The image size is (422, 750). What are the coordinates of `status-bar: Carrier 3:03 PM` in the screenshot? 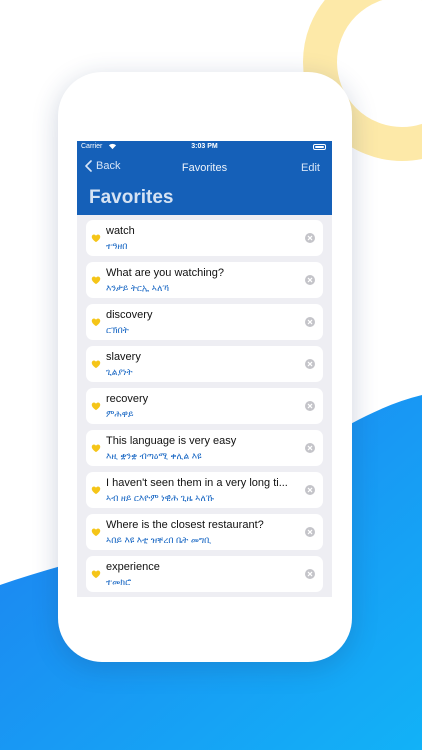 It's located at (204, 147).